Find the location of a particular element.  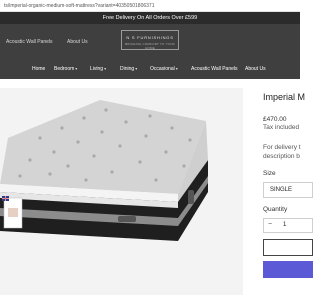

product-title: Imperial M is located at coordinates (284, 97).